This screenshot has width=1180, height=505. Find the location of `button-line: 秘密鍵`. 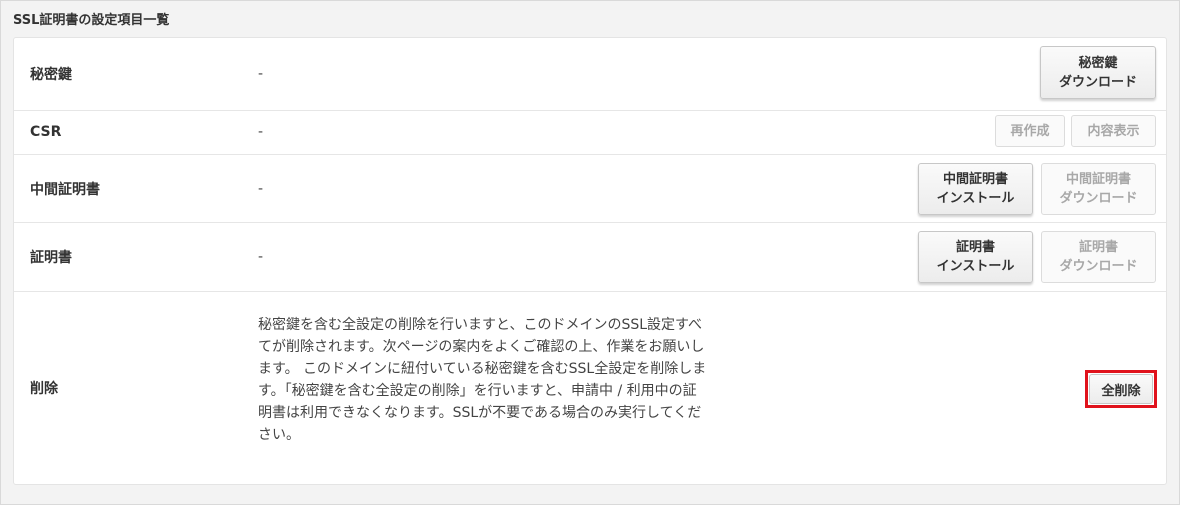

button-line: 秘密鍵 is located at coordinates (1098, 63).